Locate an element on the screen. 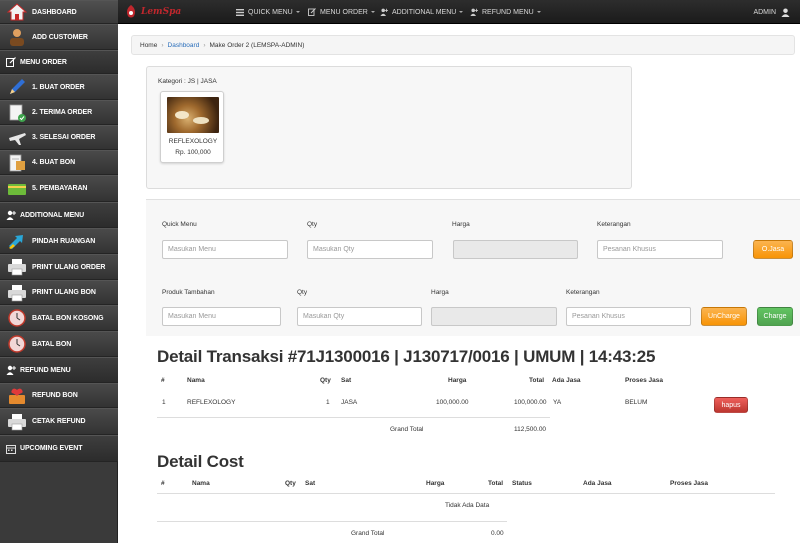 The image size is (800, 543). user-icon is located at coordinates (785, 12).